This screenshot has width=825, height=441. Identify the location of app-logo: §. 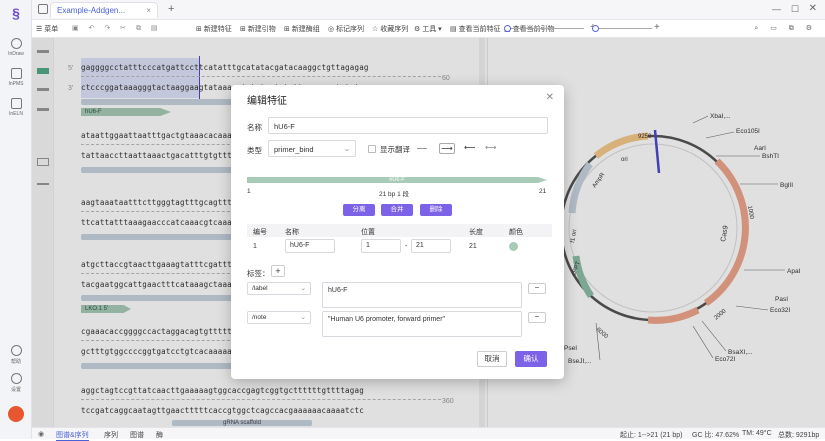
(16, 13).